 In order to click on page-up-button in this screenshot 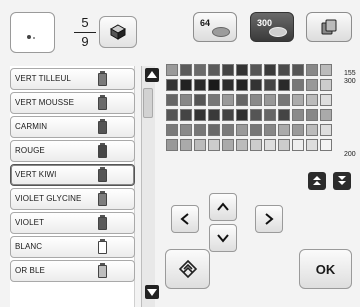, I will do `click(317, 181)`.